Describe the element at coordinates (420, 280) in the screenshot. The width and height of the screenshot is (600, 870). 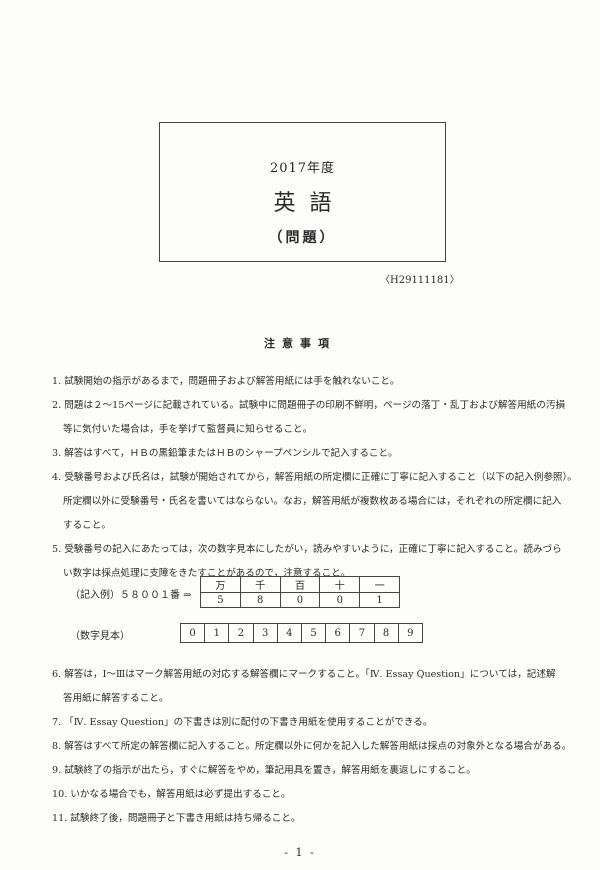
I see `exam-code: 〈H29111181〉` at that location.